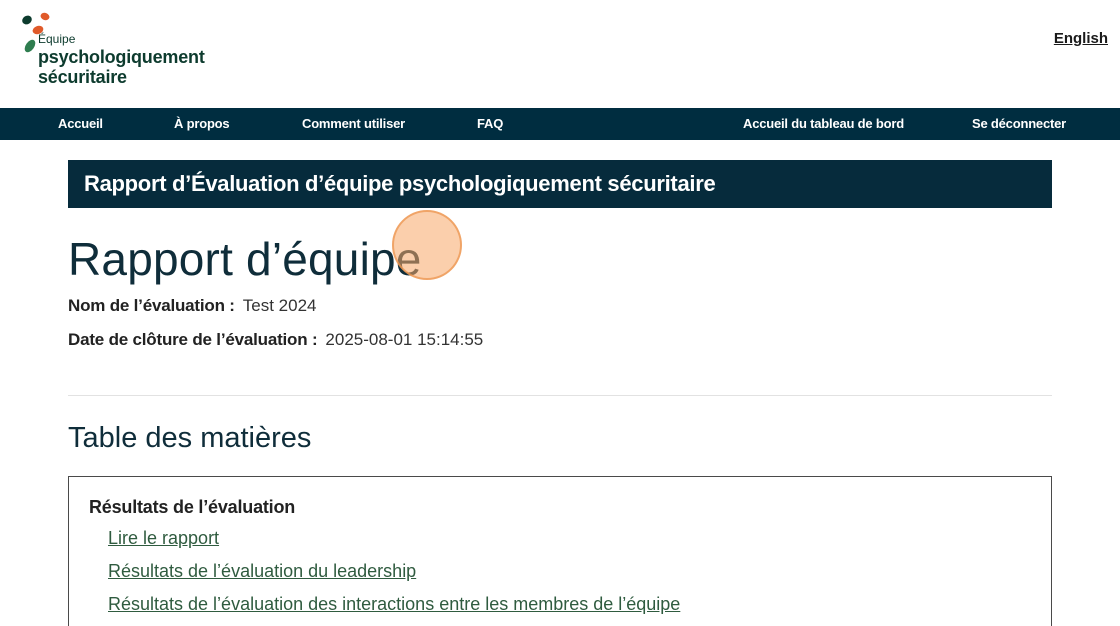 The height and width of the screenshot is (626, 1120). I want to click on nav-item-a-propos: À propos, so click(202, 124).